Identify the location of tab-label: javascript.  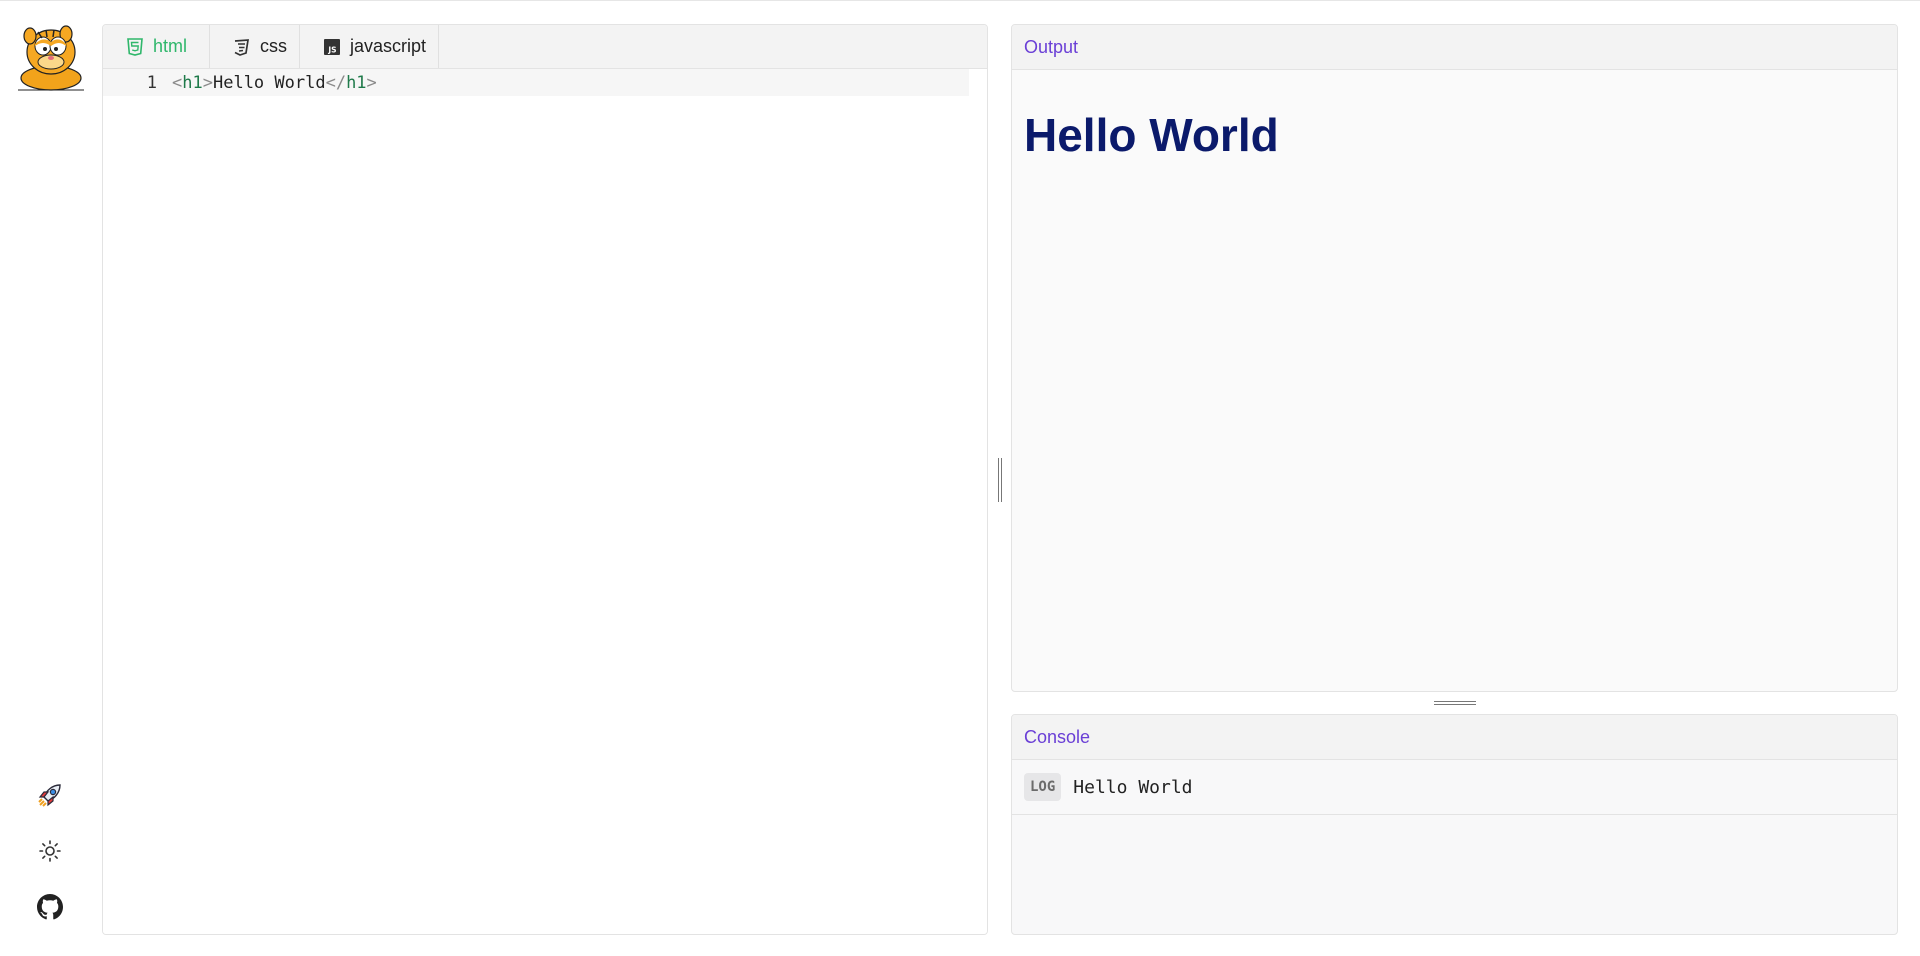
(388, 46).